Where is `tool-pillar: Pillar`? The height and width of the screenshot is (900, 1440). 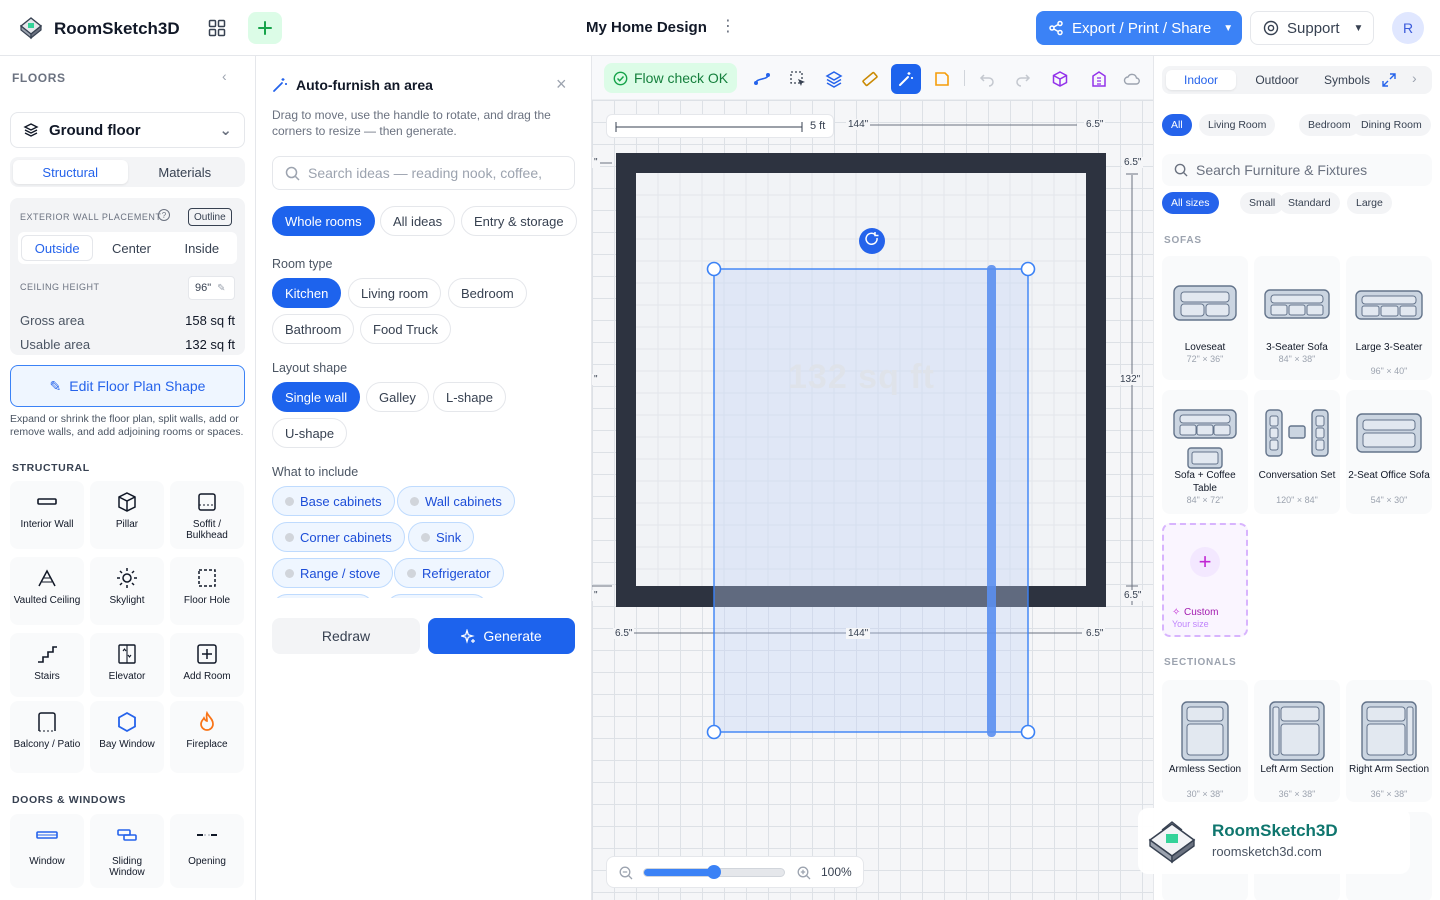
tool-pillar: Pillar is located at coordinates (127, 515).